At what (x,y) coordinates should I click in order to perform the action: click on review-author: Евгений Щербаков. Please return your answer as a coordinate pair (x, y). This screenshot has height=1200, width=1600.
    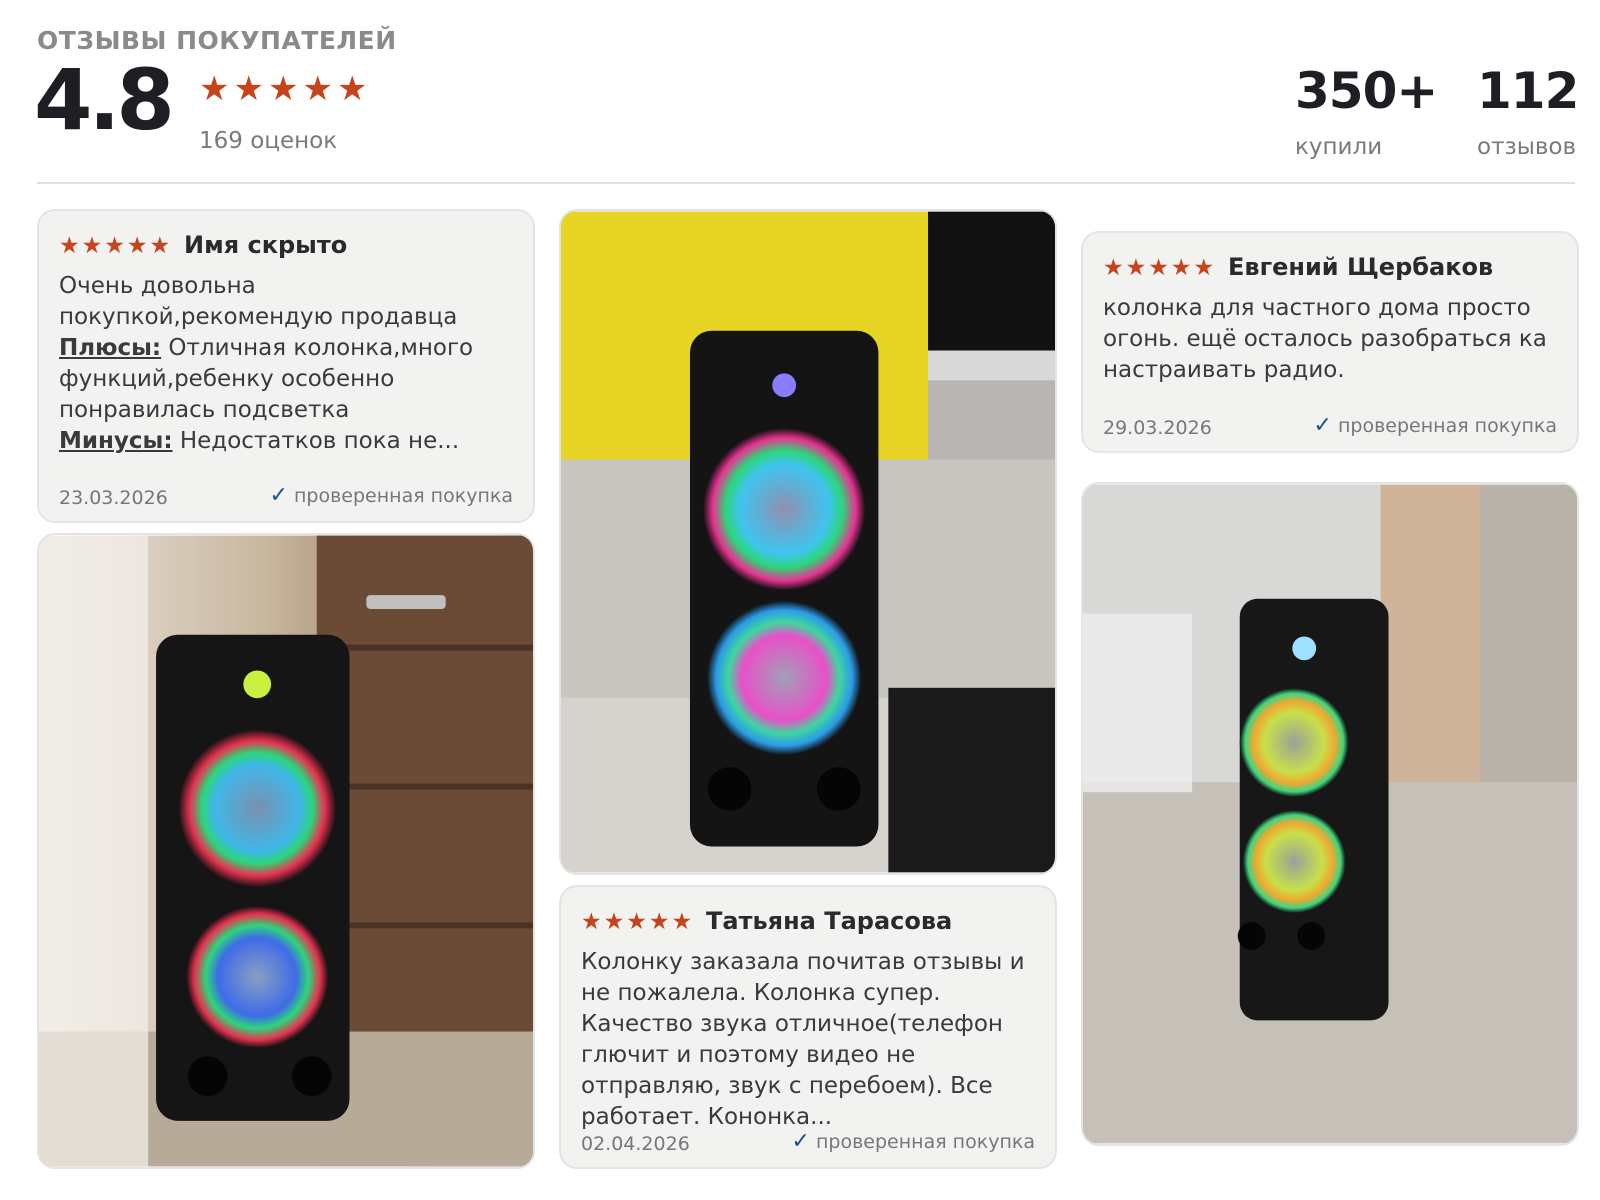
    Looking at the image, I should click on (1361, 267).